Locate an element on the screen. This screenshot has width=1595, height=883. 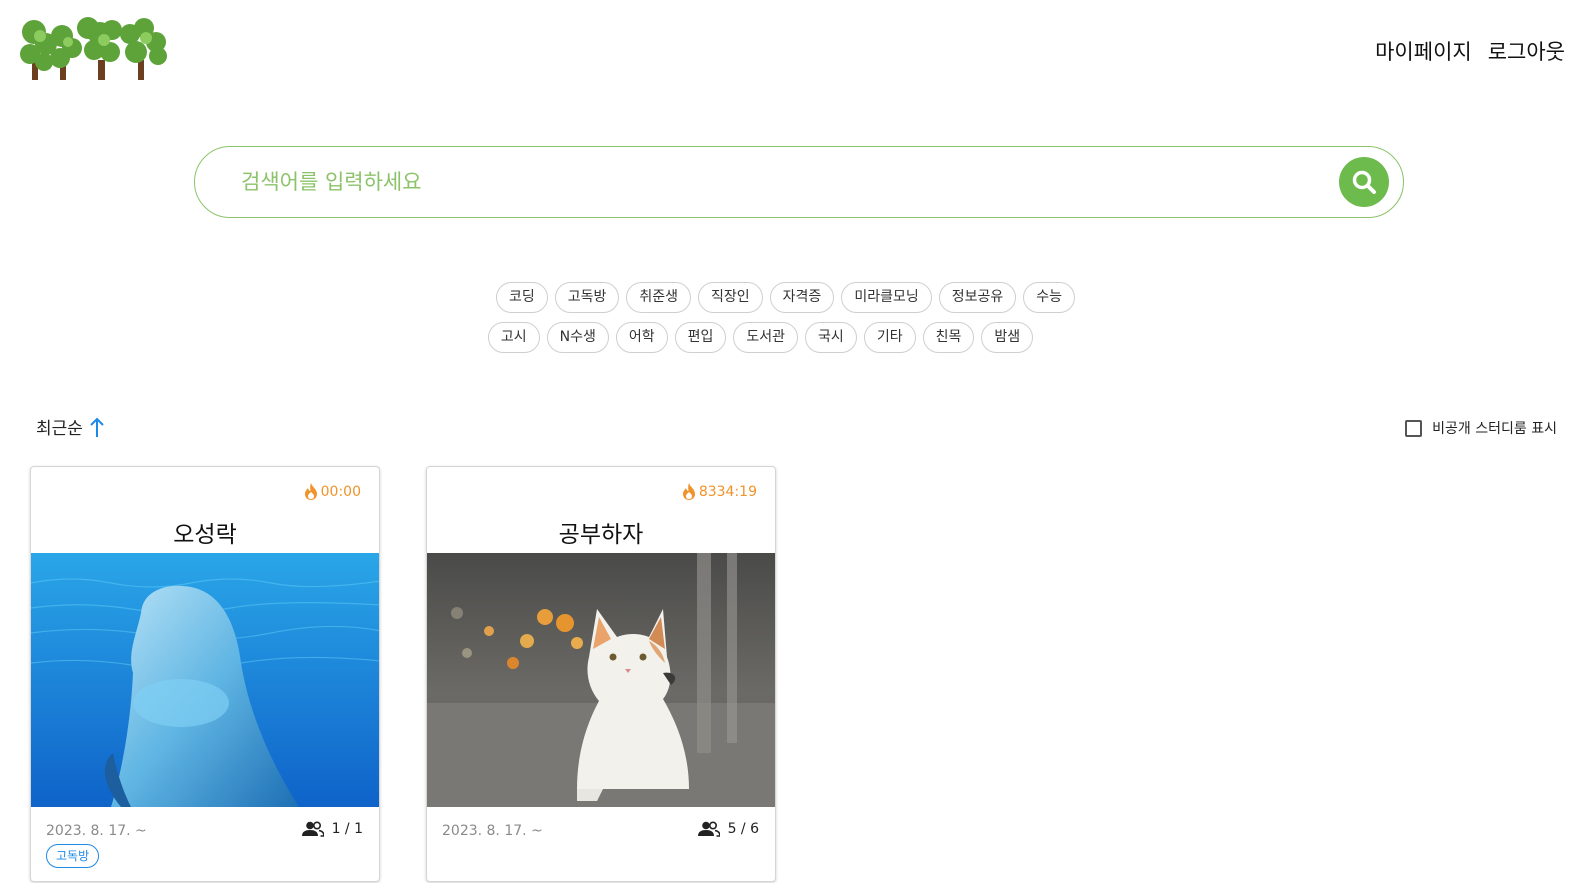
search-bar is located at coordinates (799, 182).